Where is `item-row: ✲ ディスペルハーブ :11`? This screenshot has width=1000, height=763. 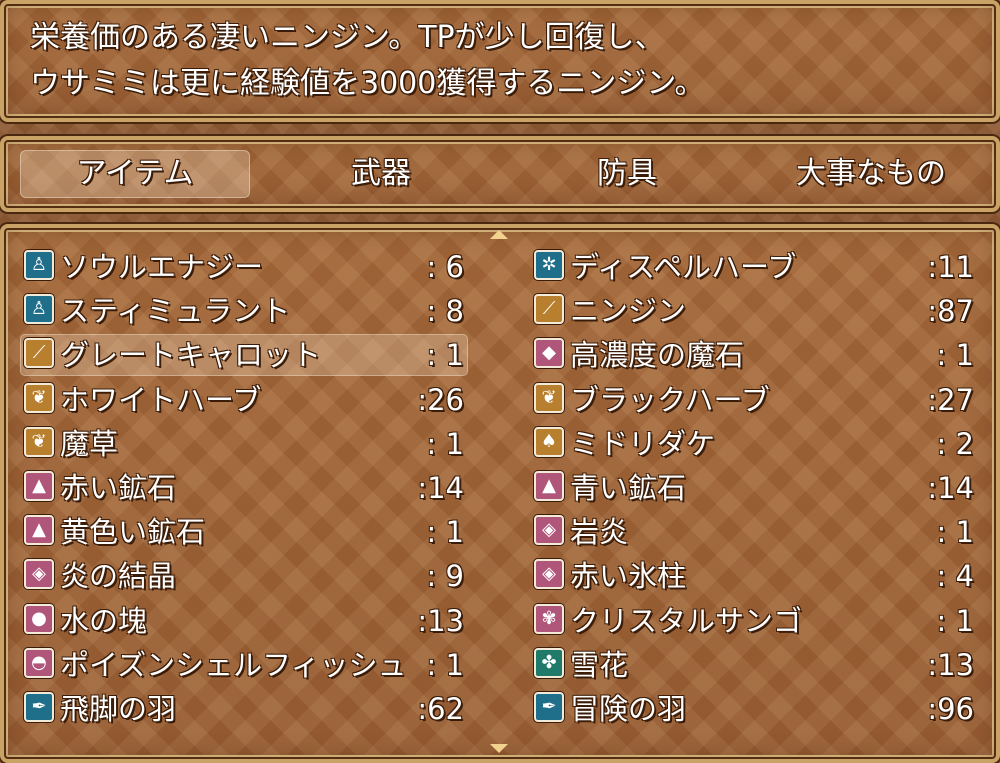
item-row: ✲ ディスペルハーブ :11 is located at coordinates (754, 267).